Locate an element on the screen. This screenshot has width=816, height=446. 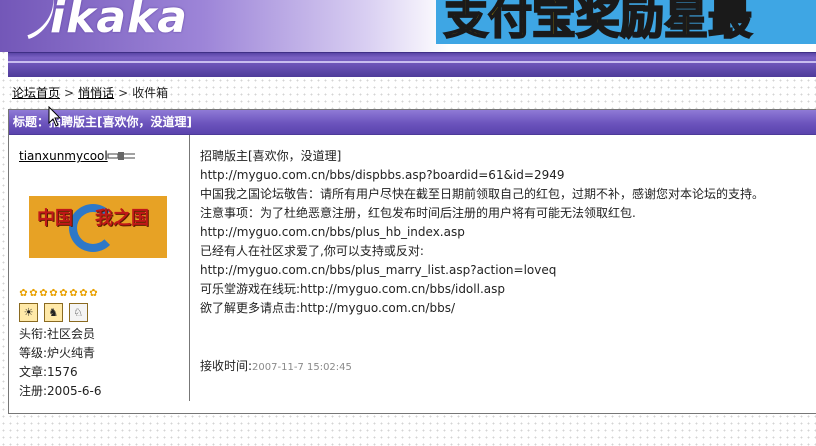
badge-list: ☀ ♞ ♘ is located at coordinates (54, 312).